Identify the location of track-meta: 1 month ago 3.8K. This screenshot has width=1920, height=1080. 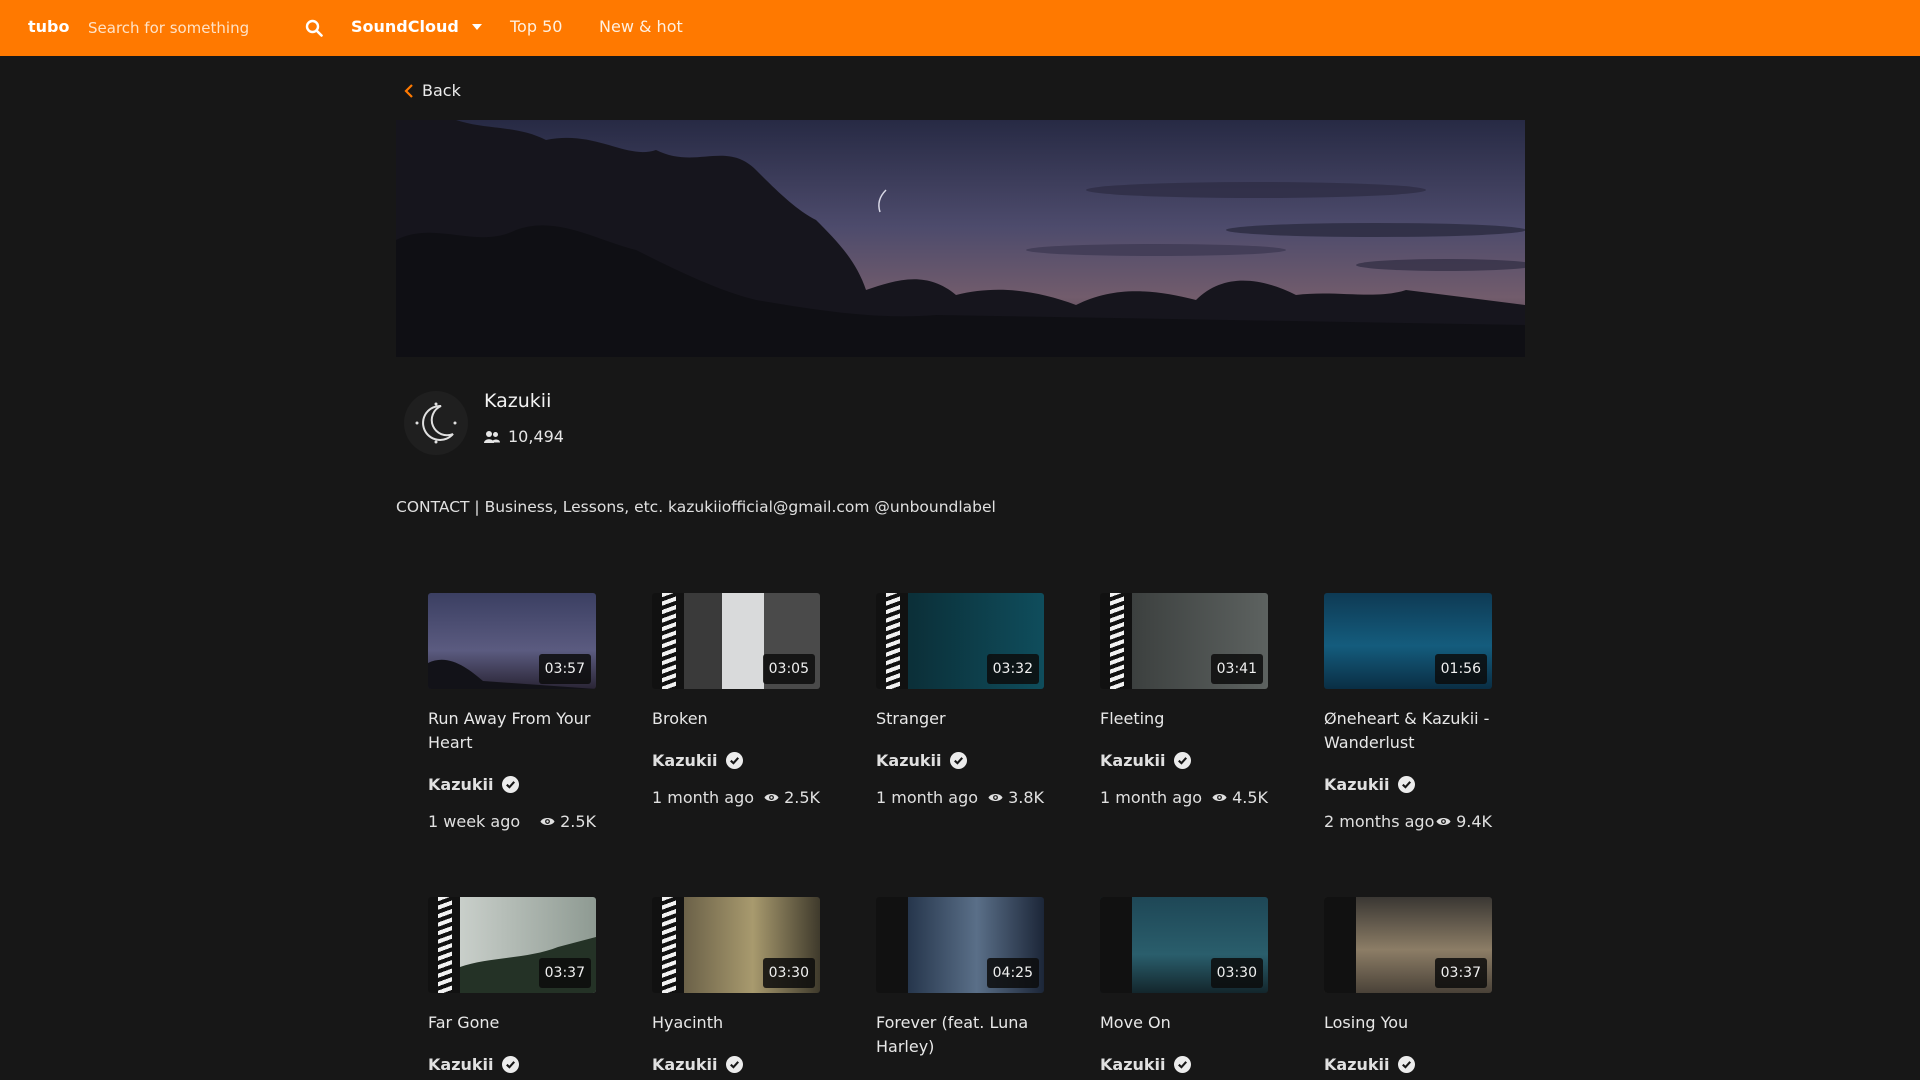
(960, 797).